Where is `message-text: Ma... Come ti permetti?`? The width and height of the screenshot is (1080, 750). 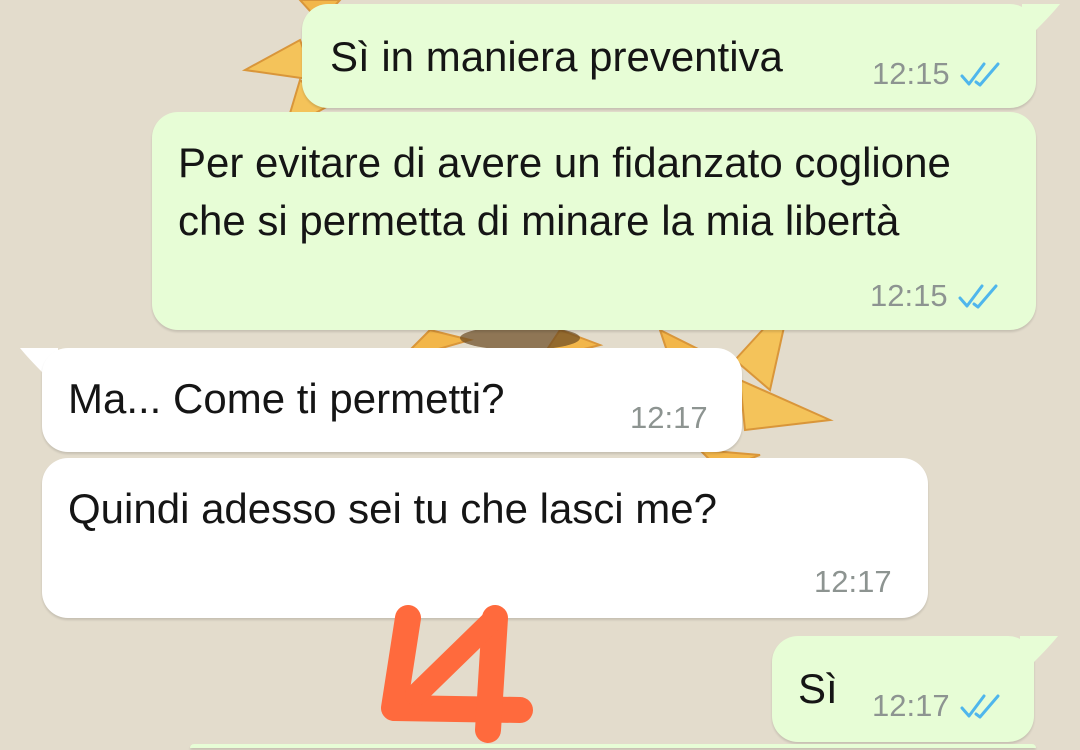
message-text: Ma... Come ti permetti? is located at coordinates (286, 398).